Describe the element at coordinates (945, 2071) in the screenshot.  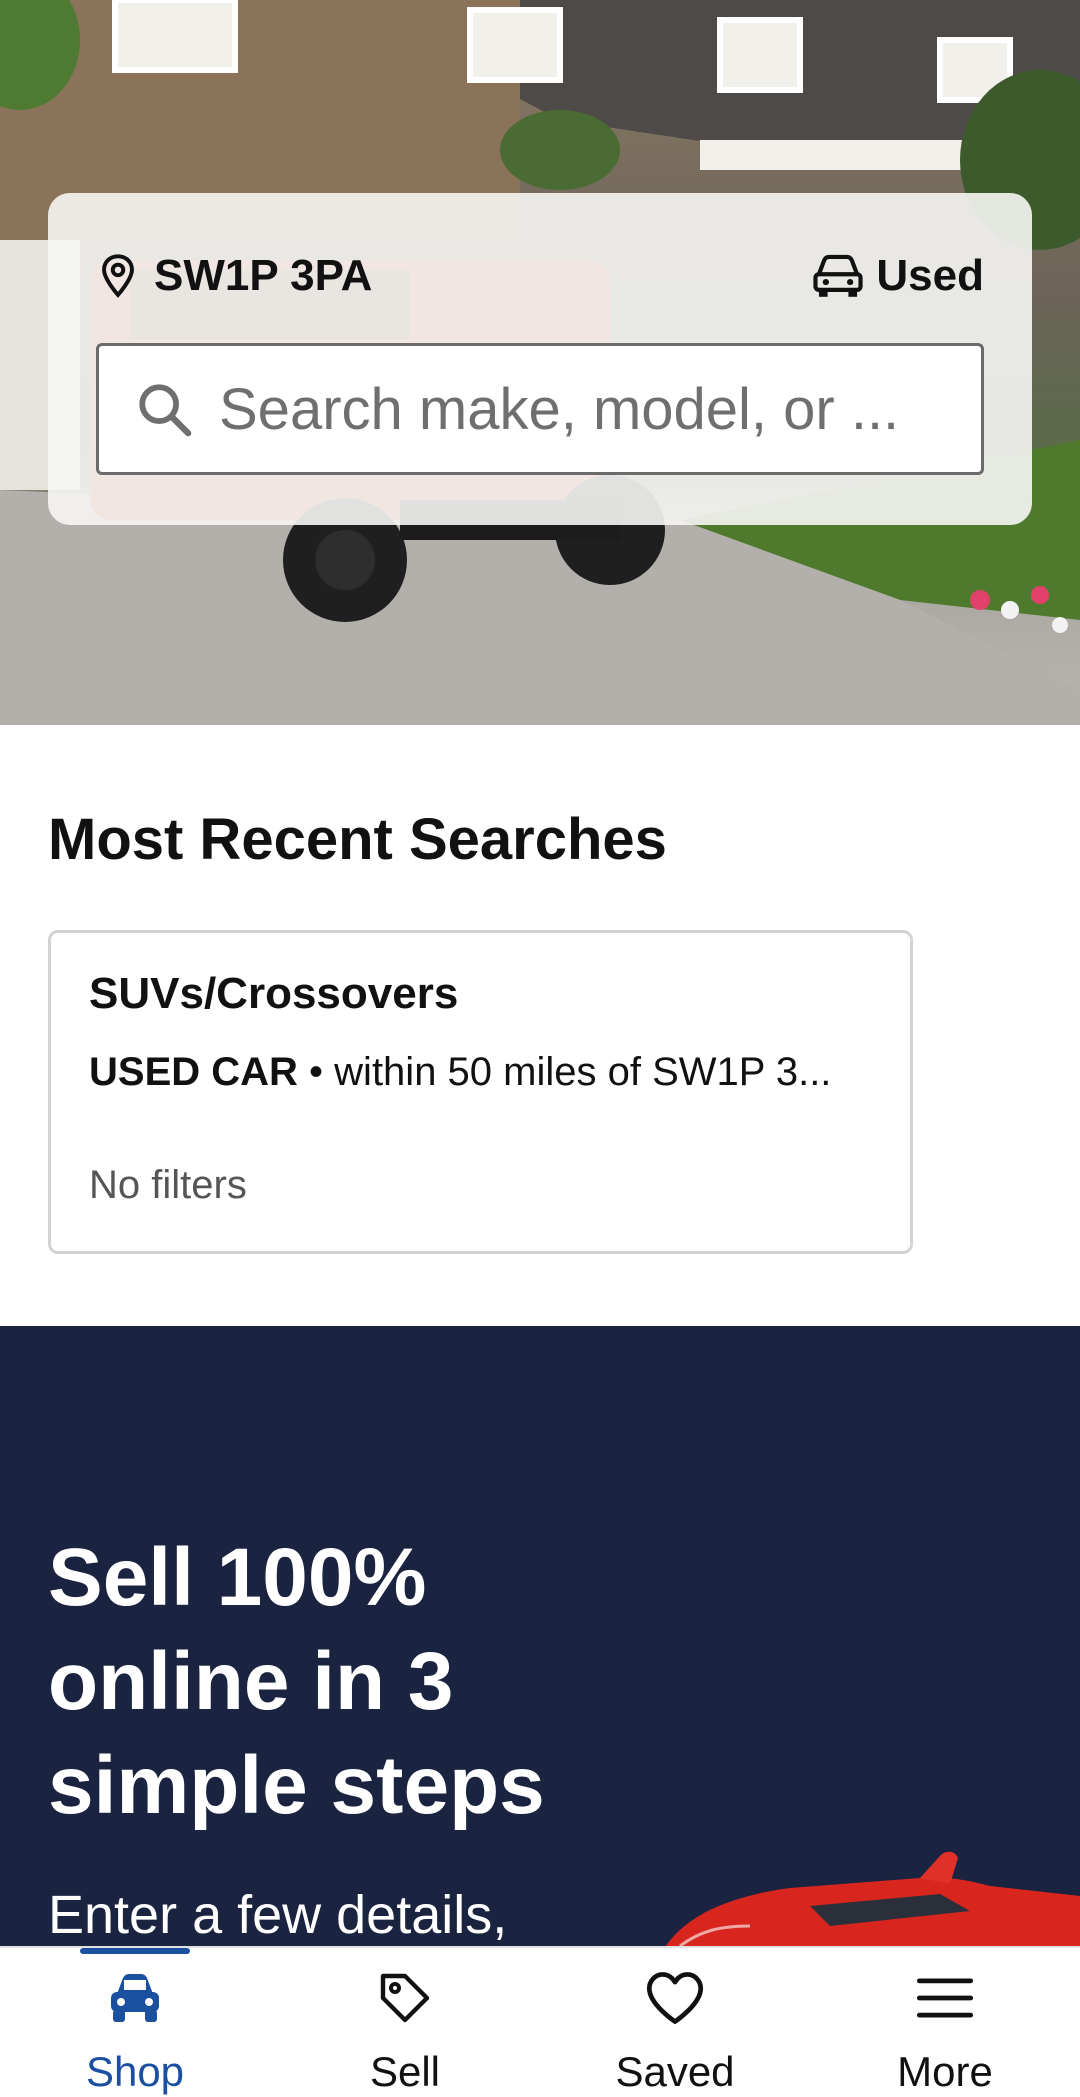
I see `nav-more-label: More` at that location.